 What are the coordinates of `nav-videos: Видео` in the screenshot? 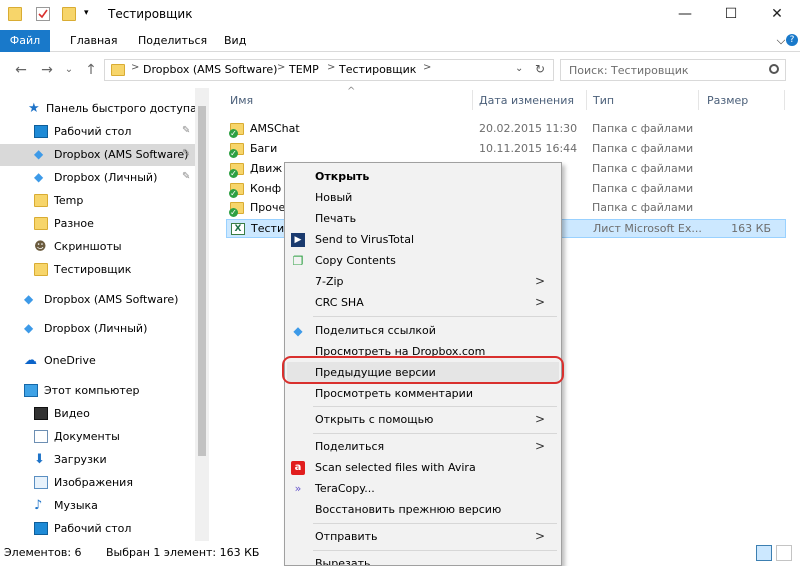 It's located at (97, 414).